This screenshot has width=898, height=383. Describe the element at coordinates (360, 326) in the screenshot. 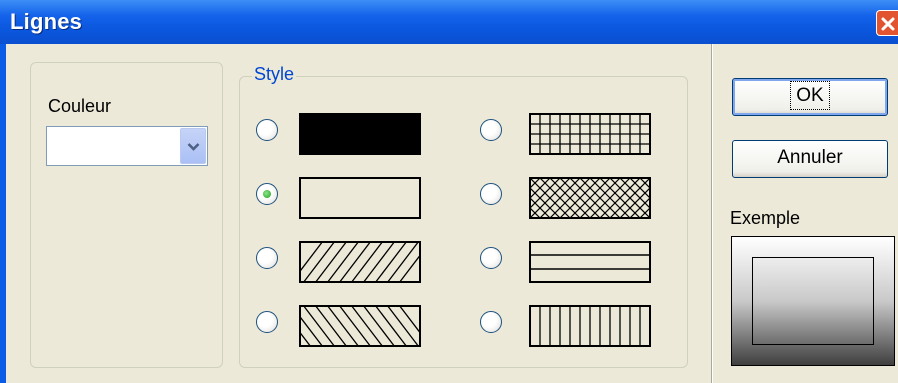

I see `style-swatch-diagonal-backward` at that location.